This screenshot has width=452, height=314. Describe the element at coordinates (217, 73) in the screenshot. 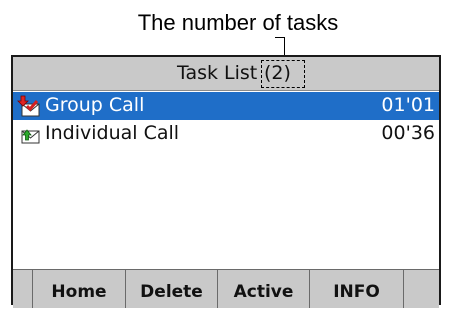

I see `screen-title: Task List` at that location.